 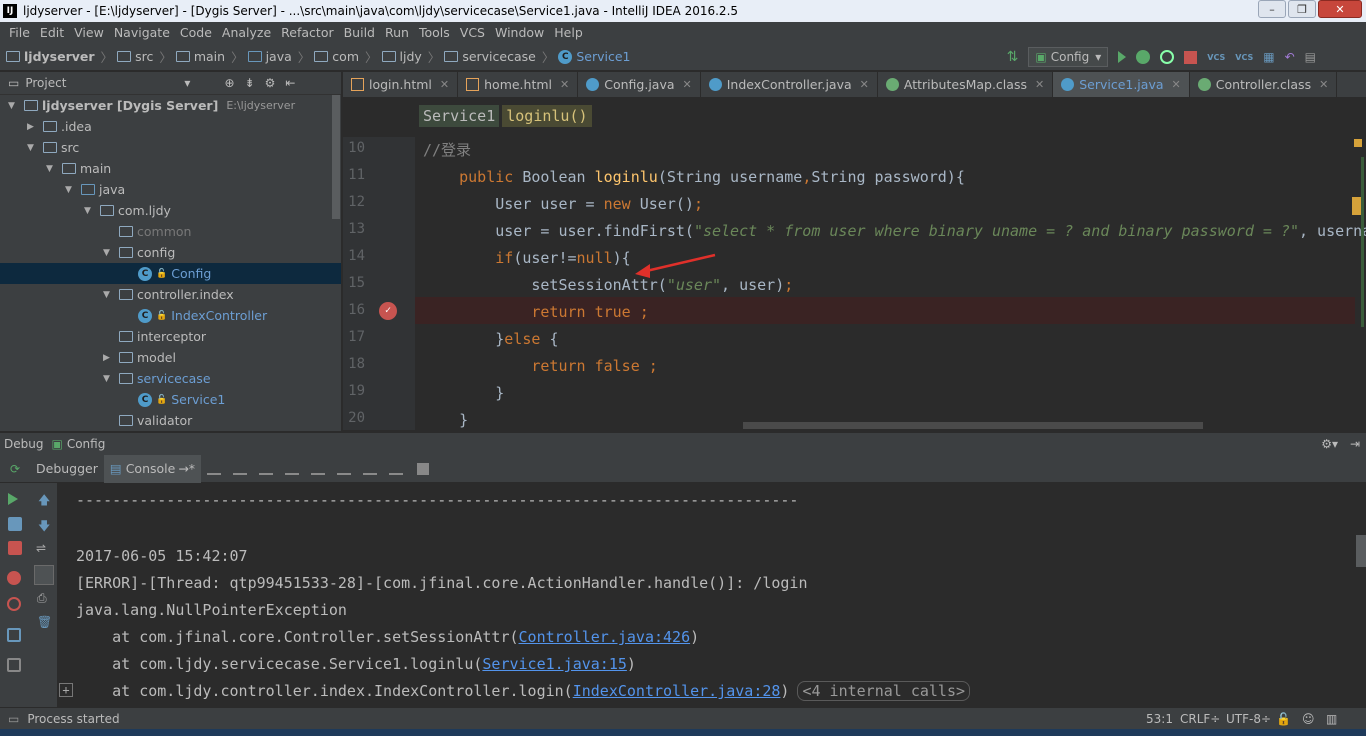 What do you see at coordinates (336, 157) in the screenshot?
I see `tree-scrollbar` at bounding box center [336, 157].